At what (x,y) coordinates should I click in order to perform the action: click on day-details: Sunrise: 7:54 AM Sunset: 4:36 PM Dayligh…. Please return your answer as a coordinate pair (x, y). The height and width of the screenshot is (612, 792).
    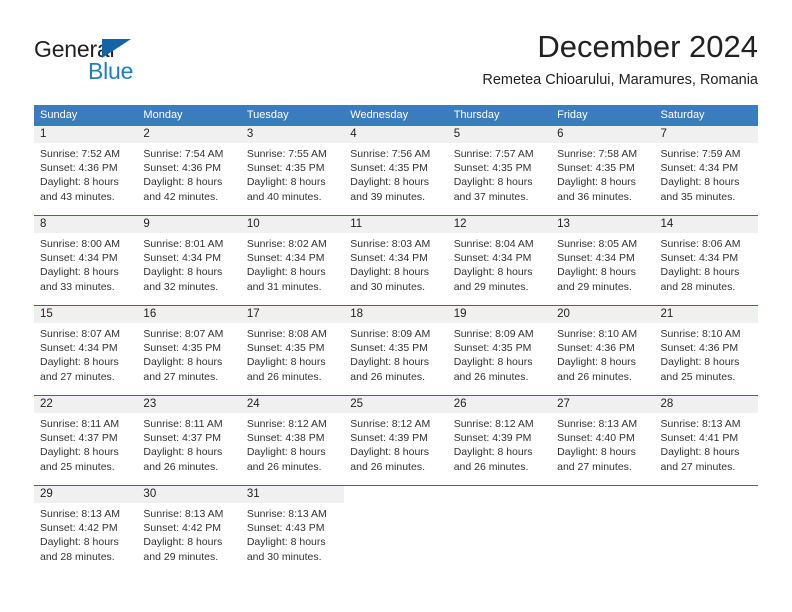
    Looking at the image, I should click on (188, 173).